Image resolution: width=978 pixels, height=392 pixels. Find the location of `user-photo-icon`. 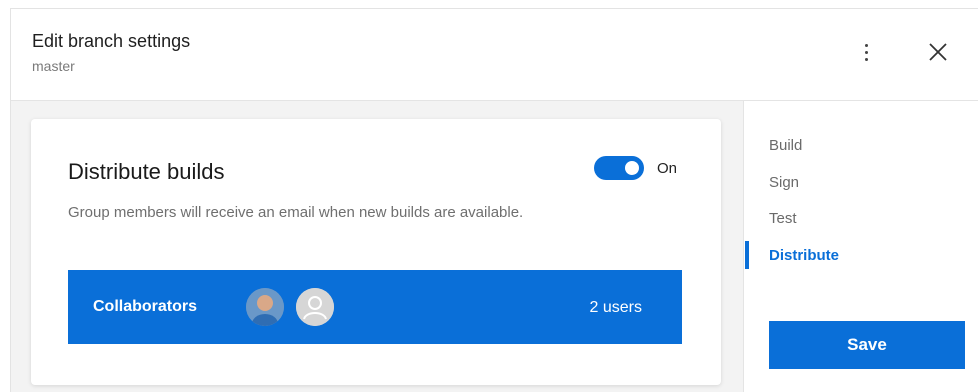

user-photo-icon is located at coordinates (265, 307).